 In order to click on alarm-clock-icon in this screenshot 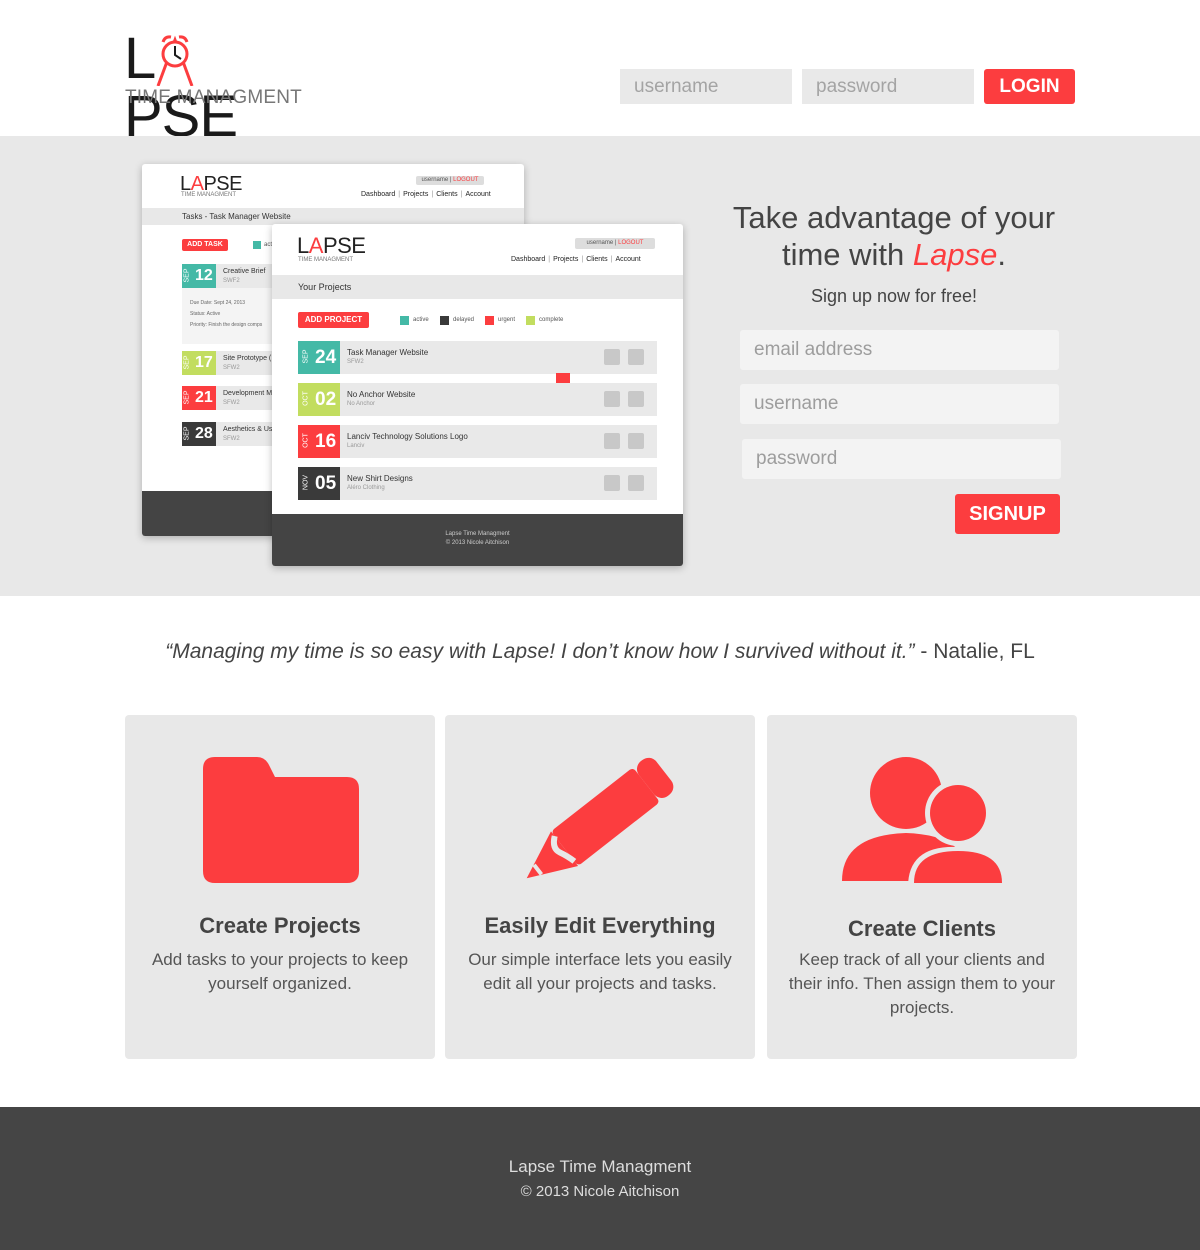, I will do `click(175, 58)`.